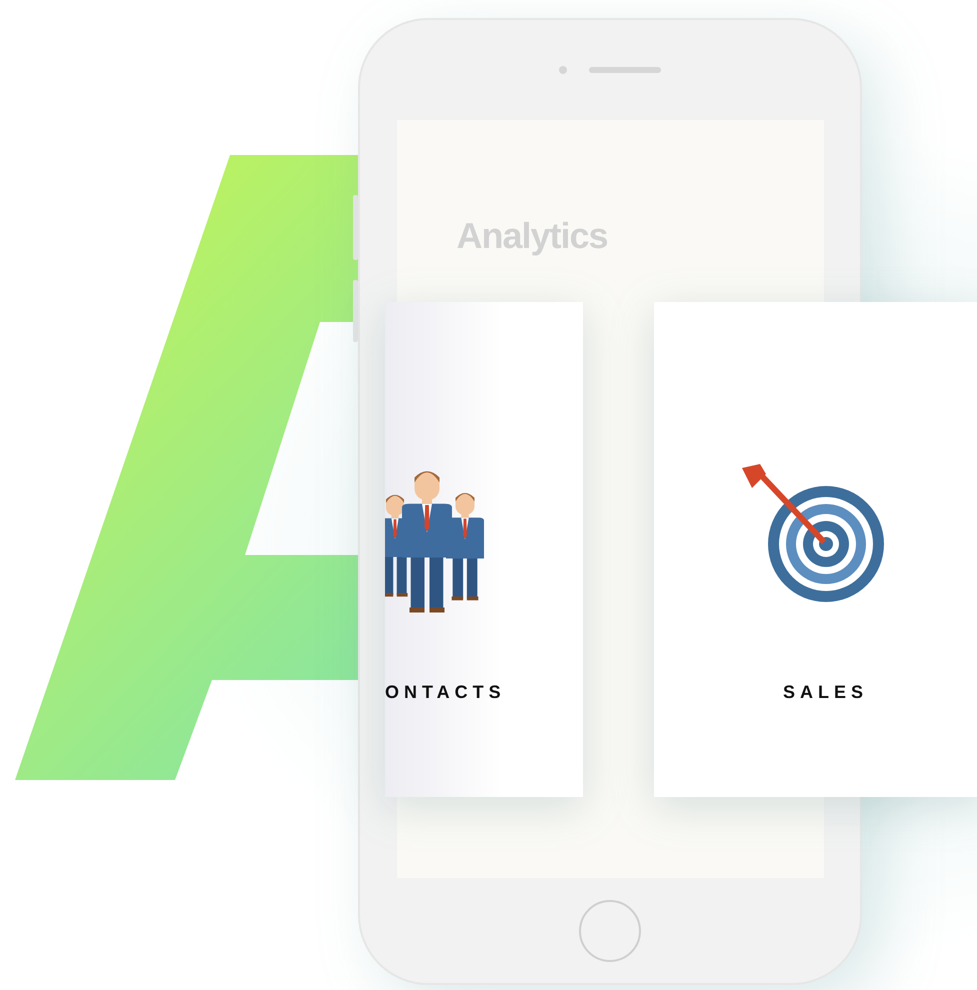 The height and width of the screenshot is (990, 977). Describe the element at coordinates (625, 70) in the screenshot. I see `phone-speaker` at that location.